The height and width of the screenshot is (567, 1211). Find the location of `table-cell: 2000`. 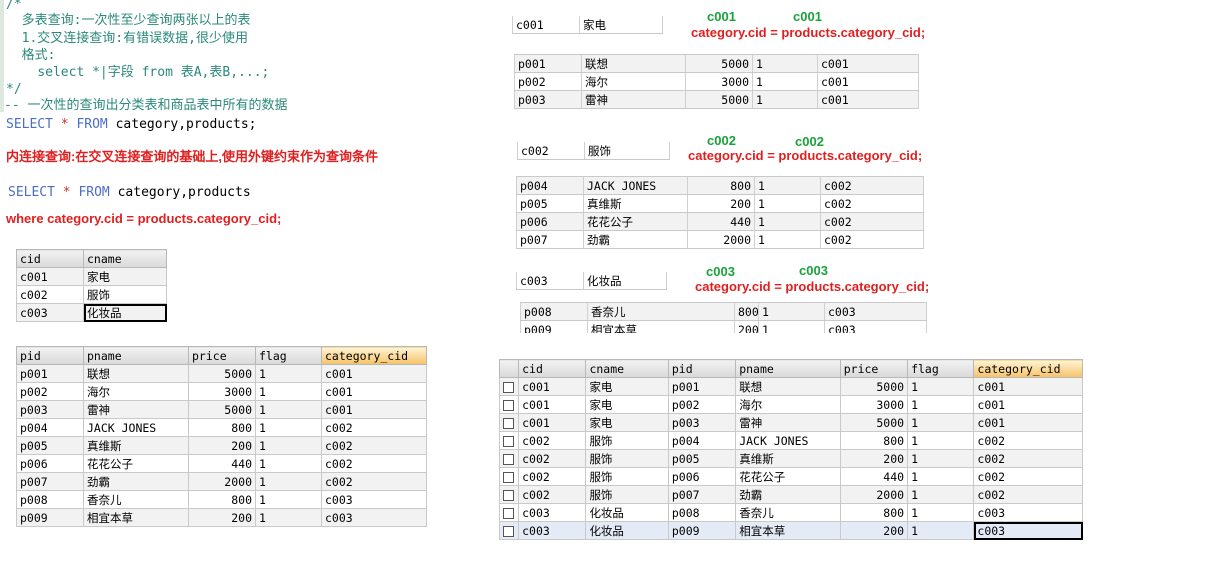

table-cell: 2000 is located at coordinates (222, 481).